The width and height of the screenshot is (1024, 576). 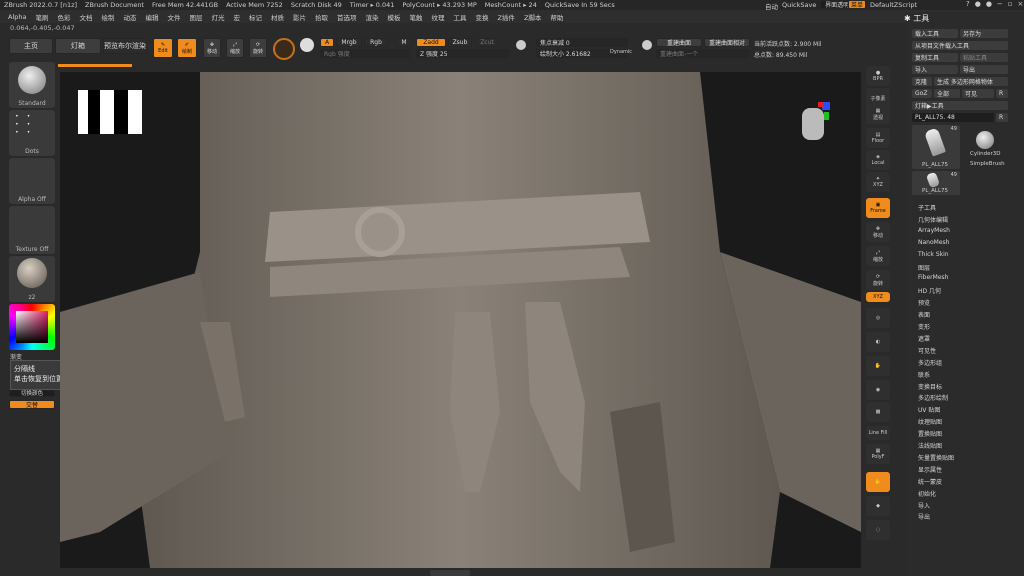 What do you see at coordinates (960, 105) in the screenshot?
I see `lightbox-tool-button: 灯箱▶工具` at bounding box center [960, 105].